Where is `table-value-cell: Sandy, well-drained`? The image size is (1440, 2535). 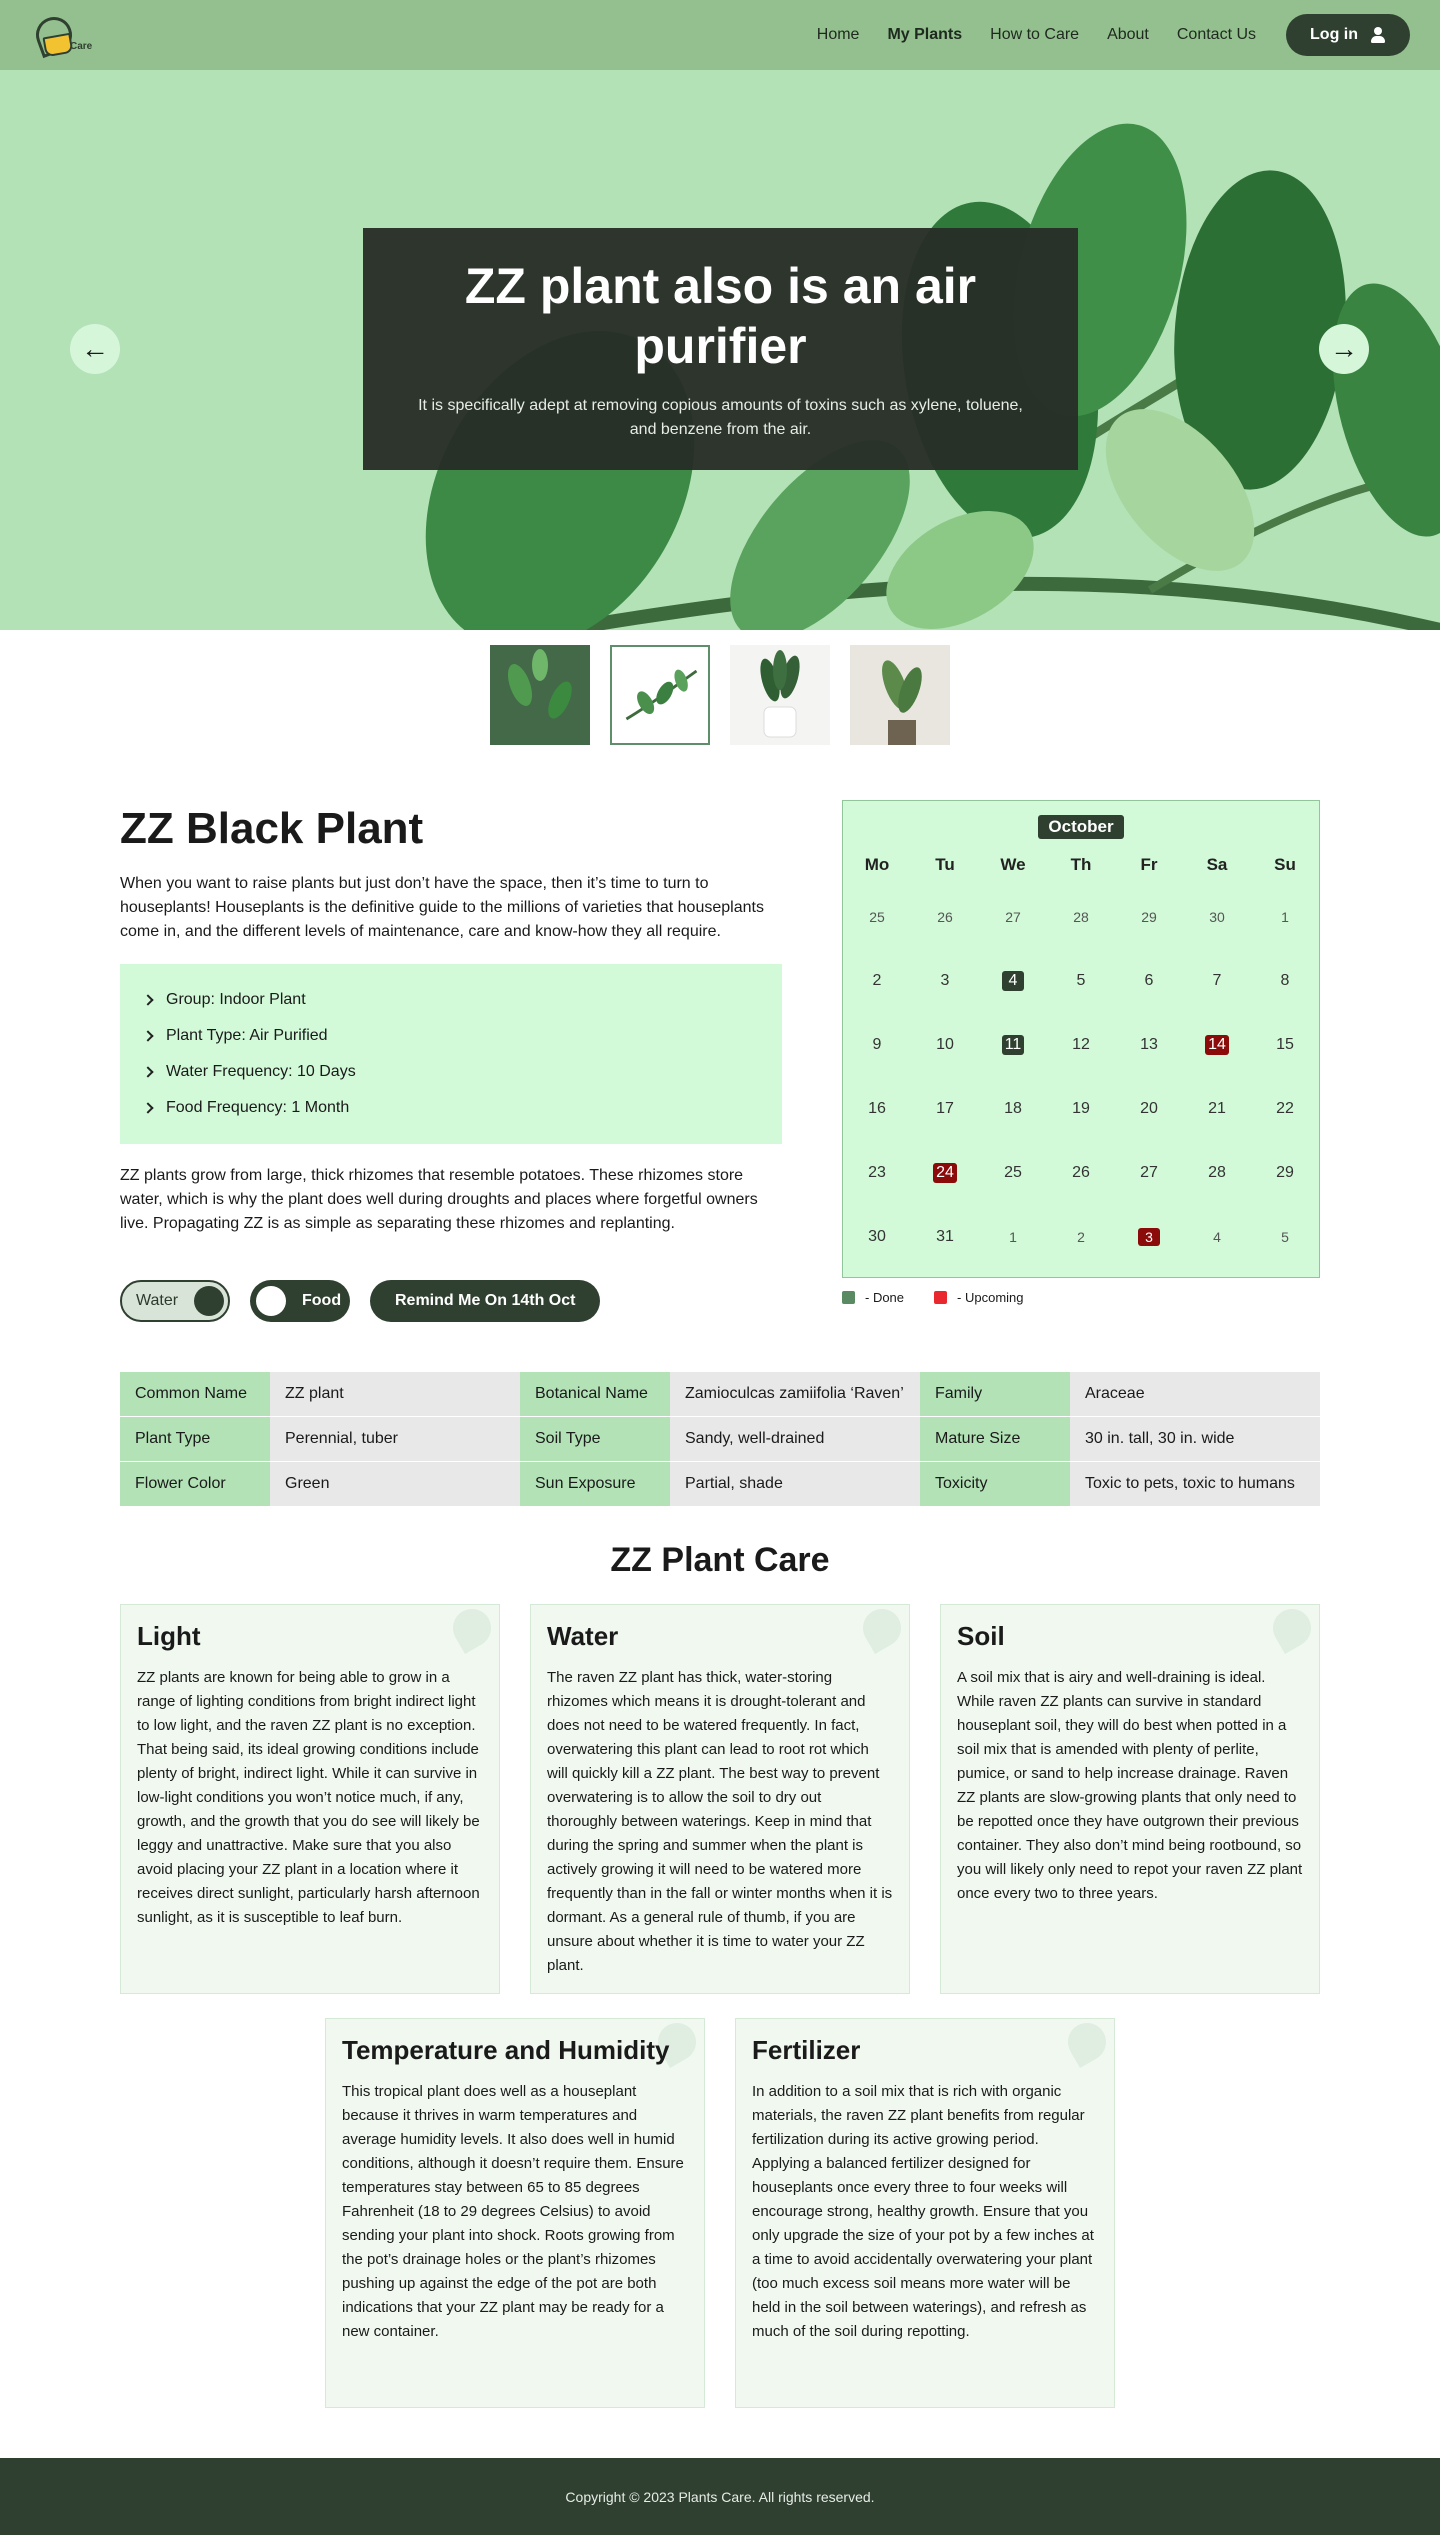
table-value-cell: Sandy, well-drained is located at coordinates (795, 1439).